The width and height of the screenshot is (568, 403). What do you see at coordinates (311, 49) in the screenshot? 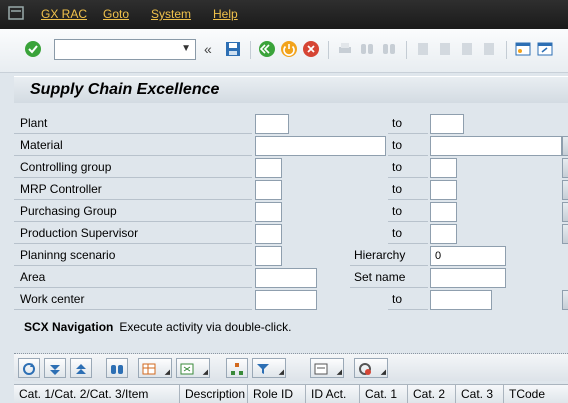
I see `cancel-icon` at bounding box center [311, 49].